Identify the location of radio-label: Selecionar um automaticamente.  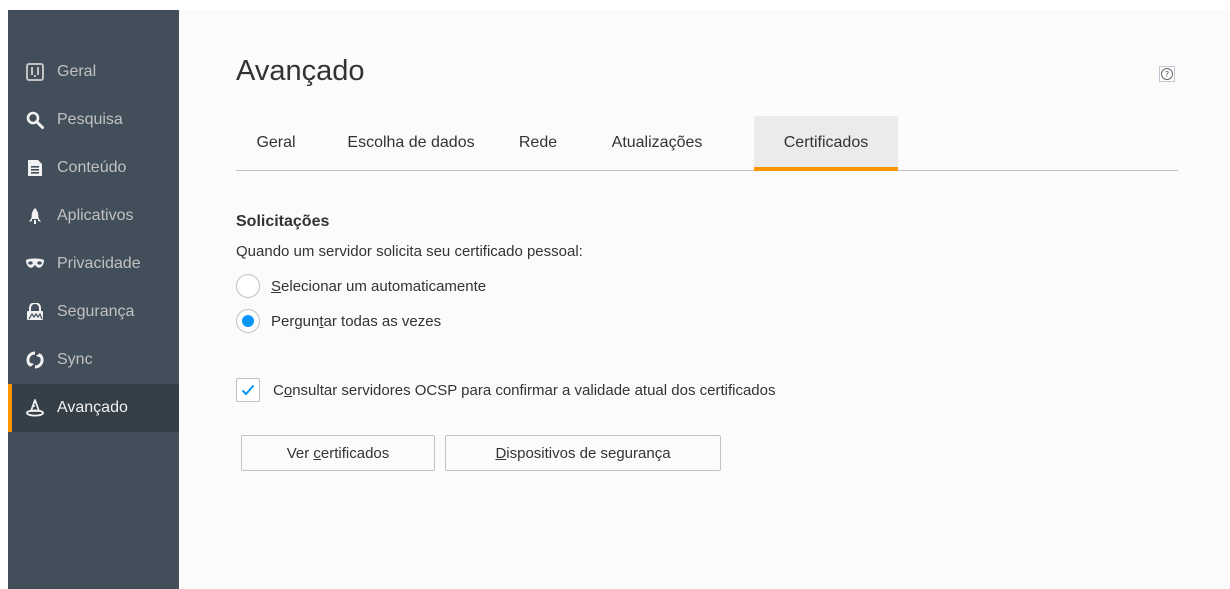
(379, 286).